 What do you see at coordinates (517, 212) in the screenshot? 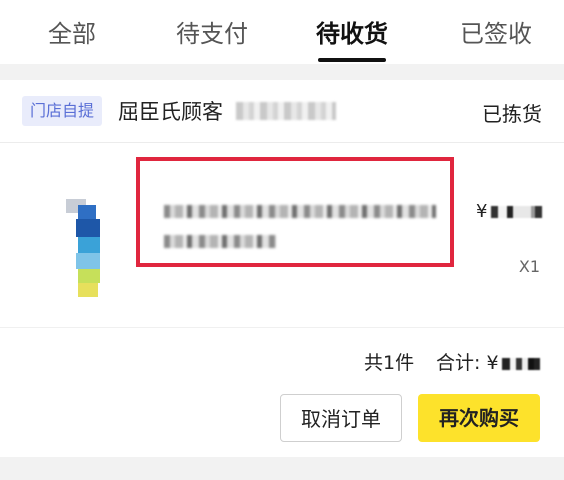
I see `redacted-price` at bounding box center [517, 212].